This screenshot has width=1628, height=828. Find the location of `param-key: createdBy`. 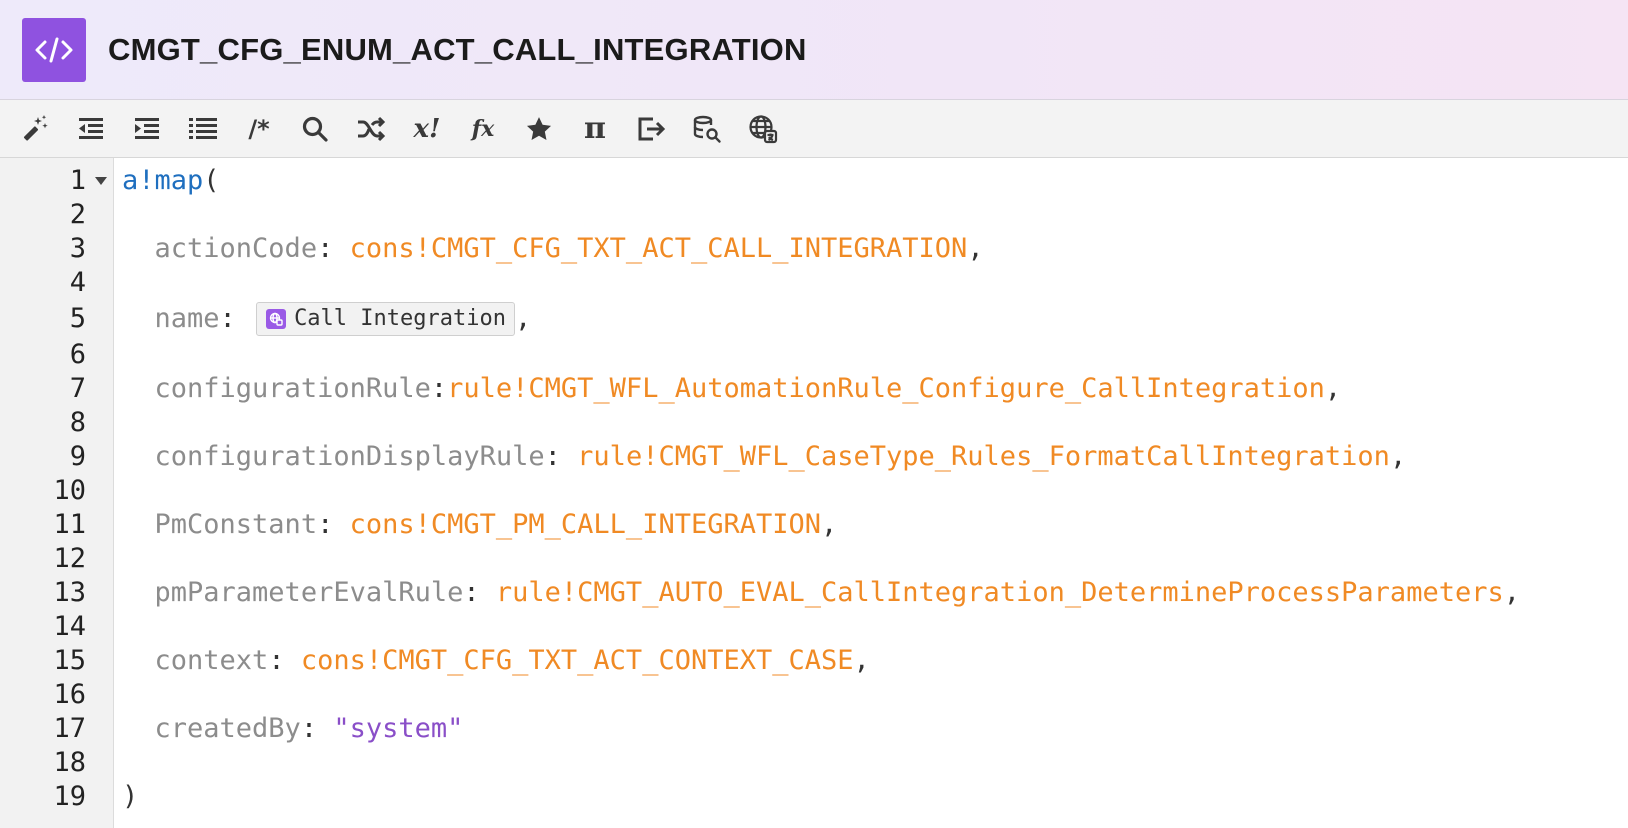

param-key: createdBy is located at coordinates (227, 728).